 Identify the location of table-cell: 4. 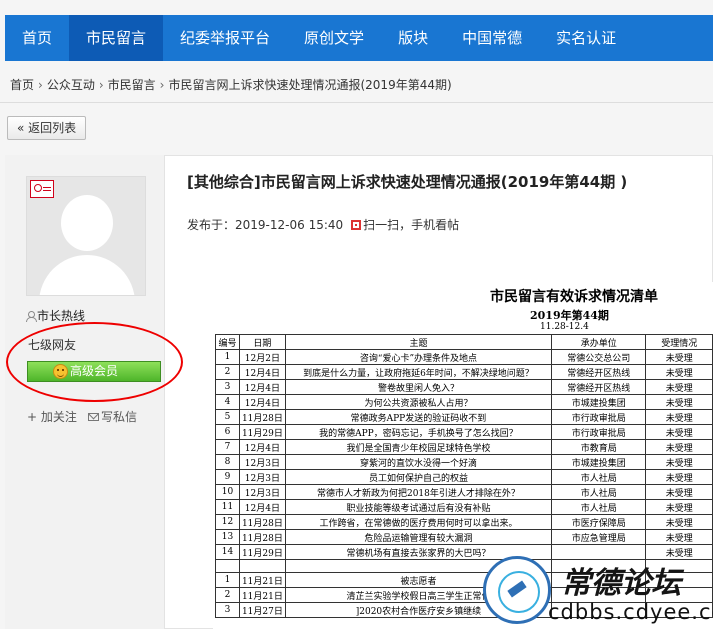
(227, 402).